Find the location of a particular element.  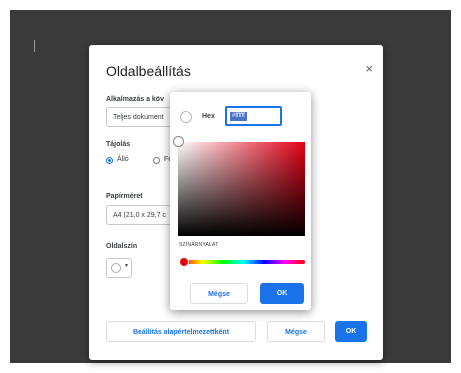

saturation-handle is located at coordinates (178, 141).